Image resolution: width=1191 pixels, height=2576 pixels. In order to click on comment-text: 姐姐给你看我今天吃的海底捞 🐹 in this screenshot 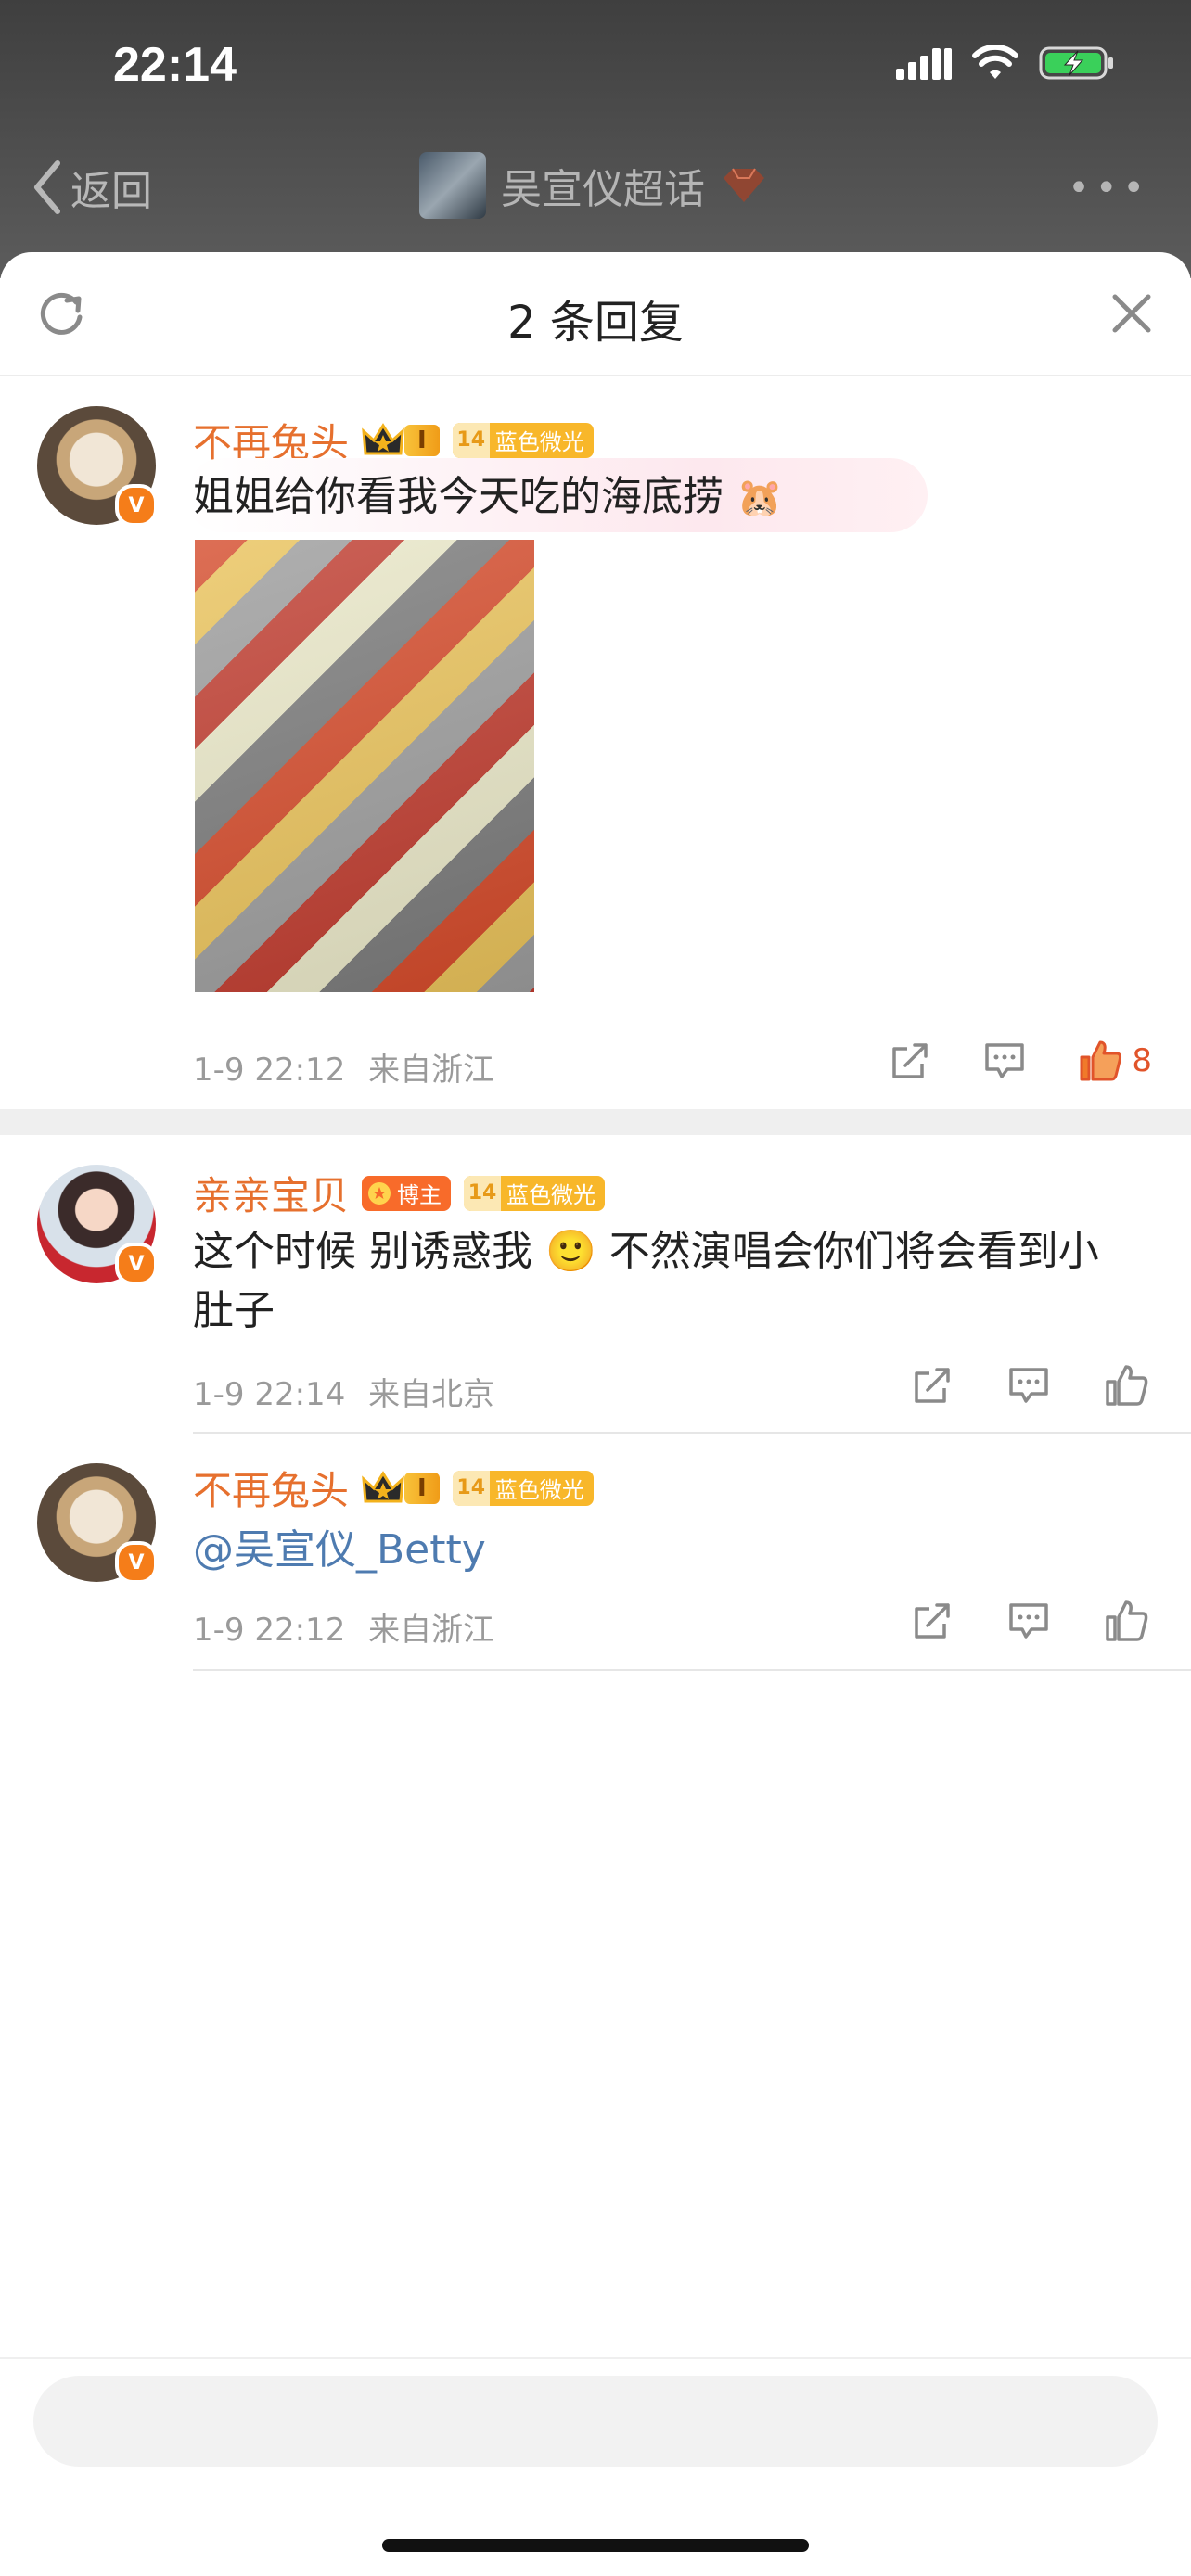, I will do `click(488, 498)`.